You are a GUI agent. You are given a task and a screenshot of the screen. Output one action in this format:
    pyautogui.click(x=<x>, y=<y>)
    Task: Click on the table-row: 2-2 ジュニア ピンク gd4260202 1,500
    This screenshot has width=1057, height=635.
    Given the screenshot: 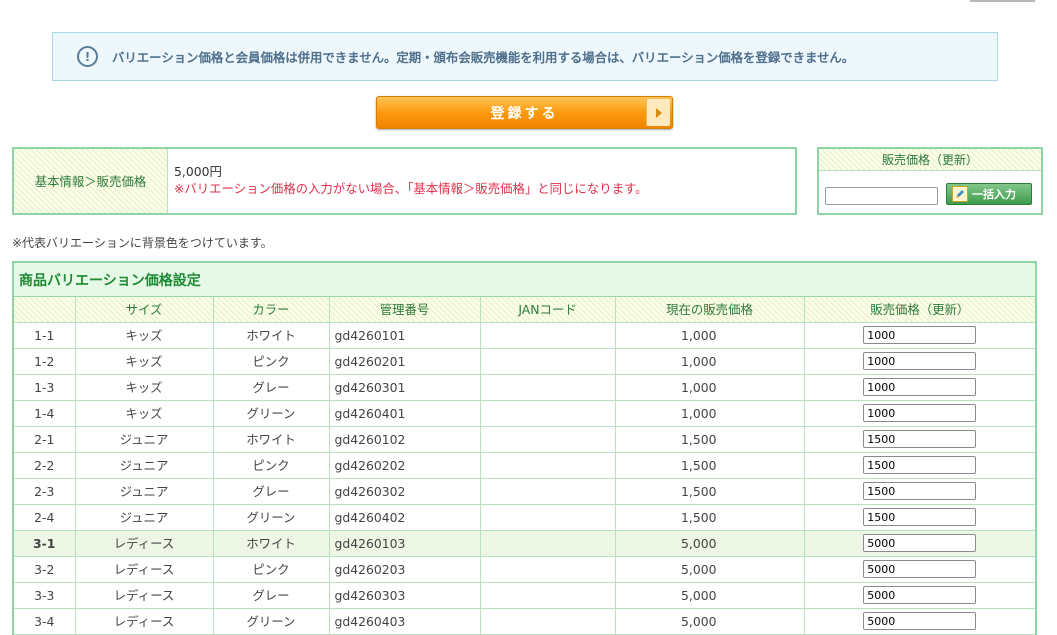 What is the action you would take?
    pyautogui.click(x=524, y=465)
    